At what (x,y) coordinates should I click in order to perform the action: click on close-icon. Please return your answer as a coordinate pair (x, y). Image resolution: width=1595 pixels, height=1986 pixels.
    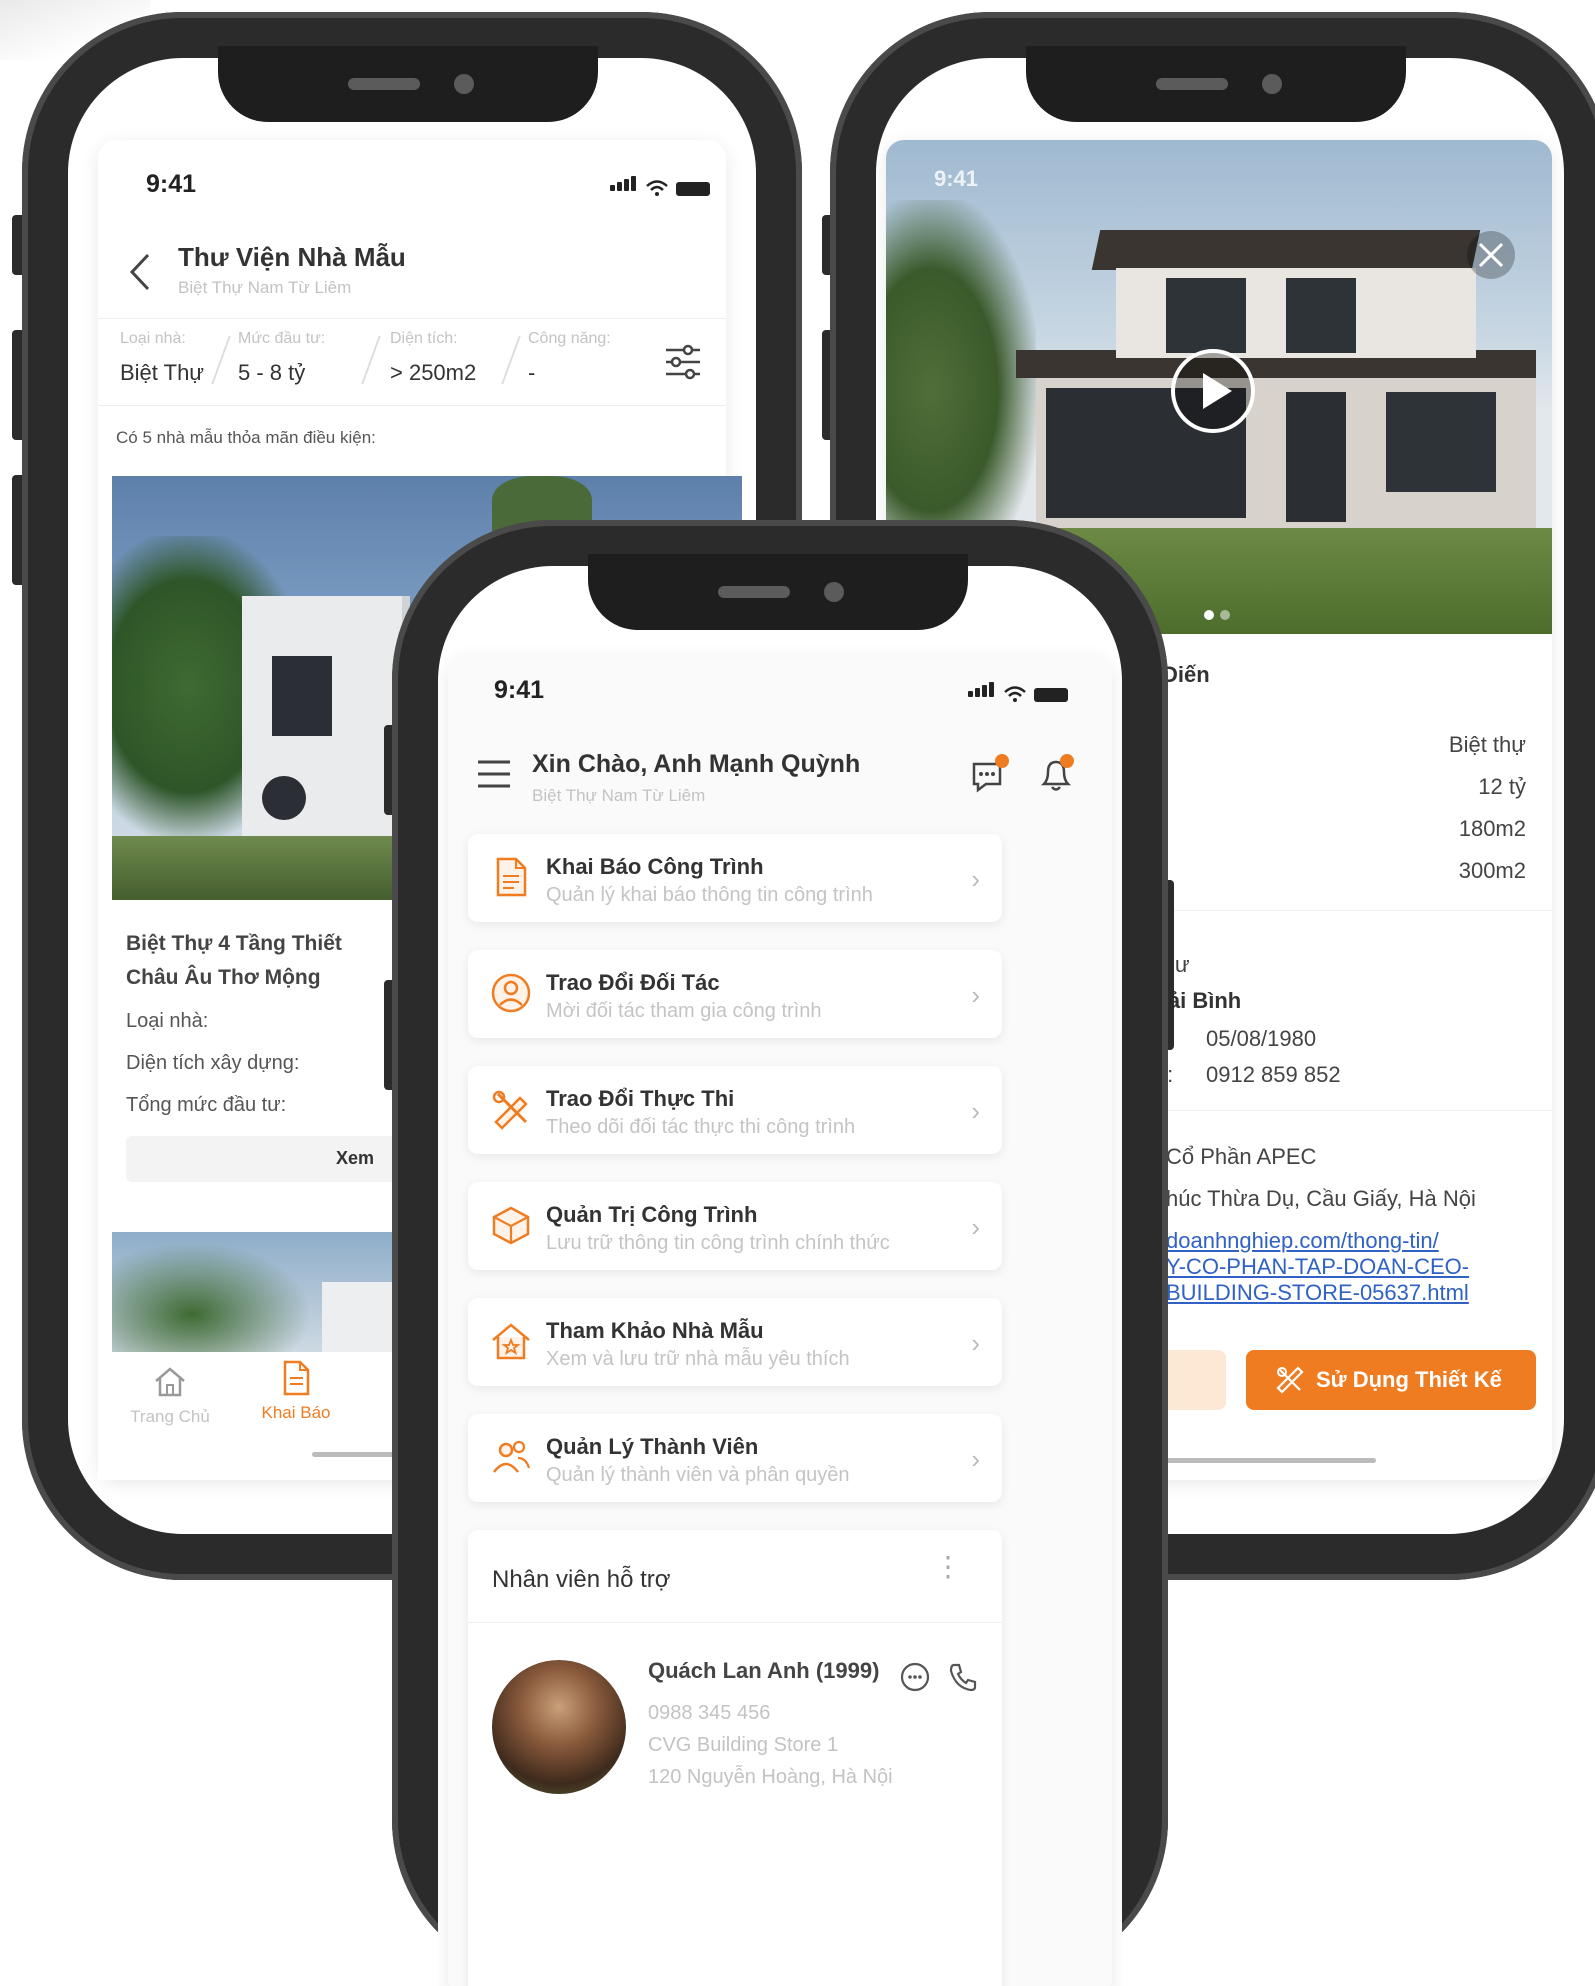
    Looking at the image, I should click on (1491, 255).